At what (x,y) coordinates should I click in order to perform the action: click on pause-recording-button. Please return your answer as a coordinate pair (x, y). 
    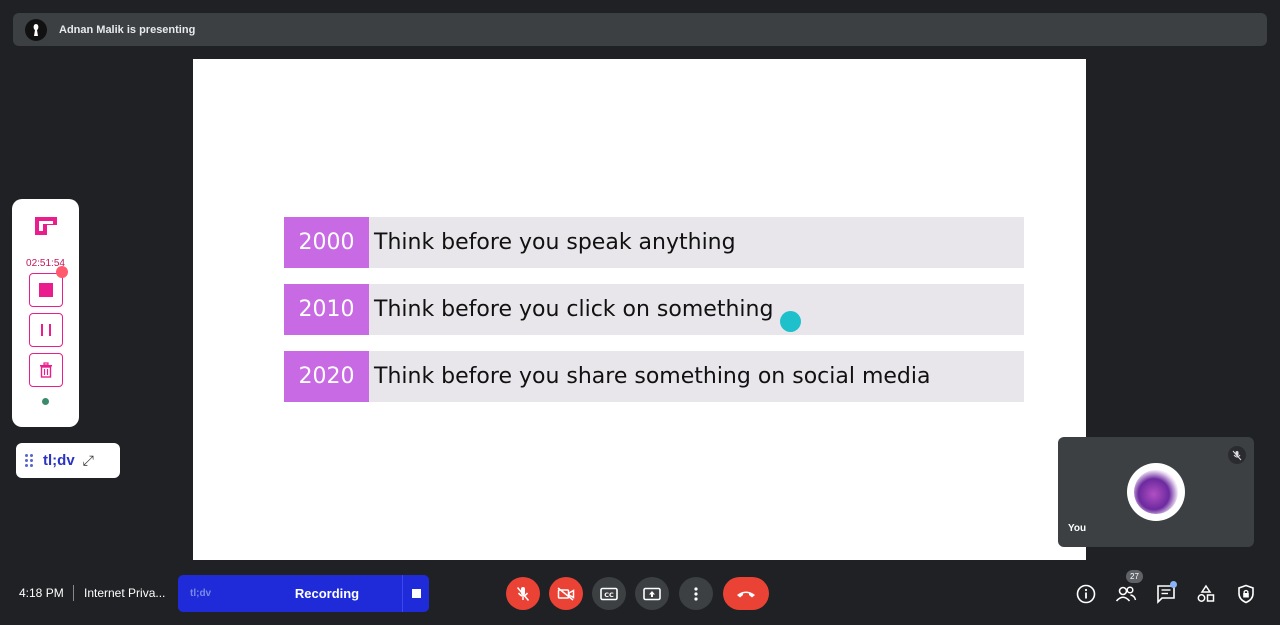
    Looking at the image, I should click on (45, 330).